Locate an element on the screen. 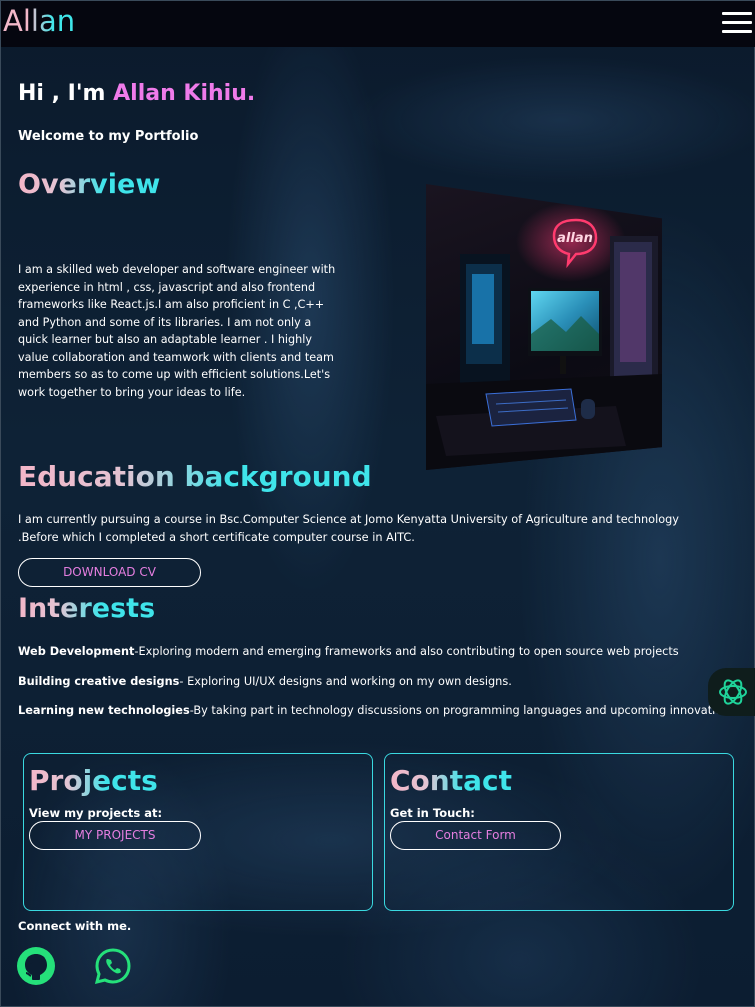 This screenshot has height=1007, width=755. projects-heading: Projects is located at coordinates (93, 780).